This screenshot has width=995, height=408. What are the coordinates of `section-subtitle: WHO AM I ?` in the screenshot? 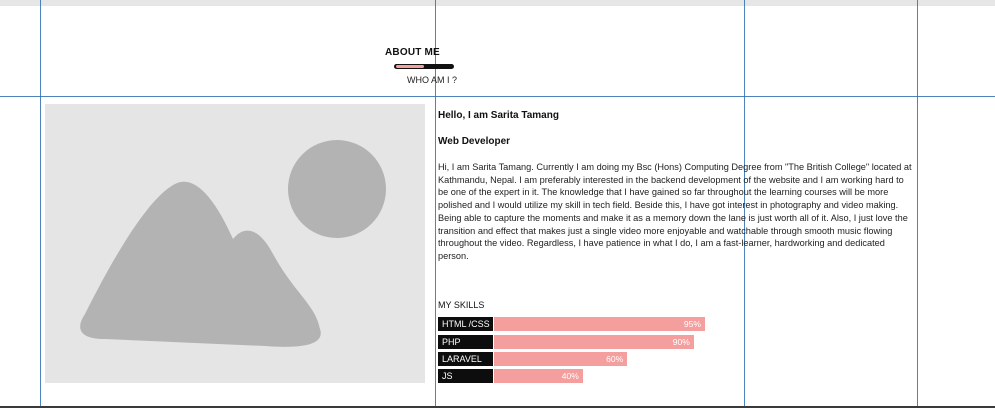 It's located at (432, 80).